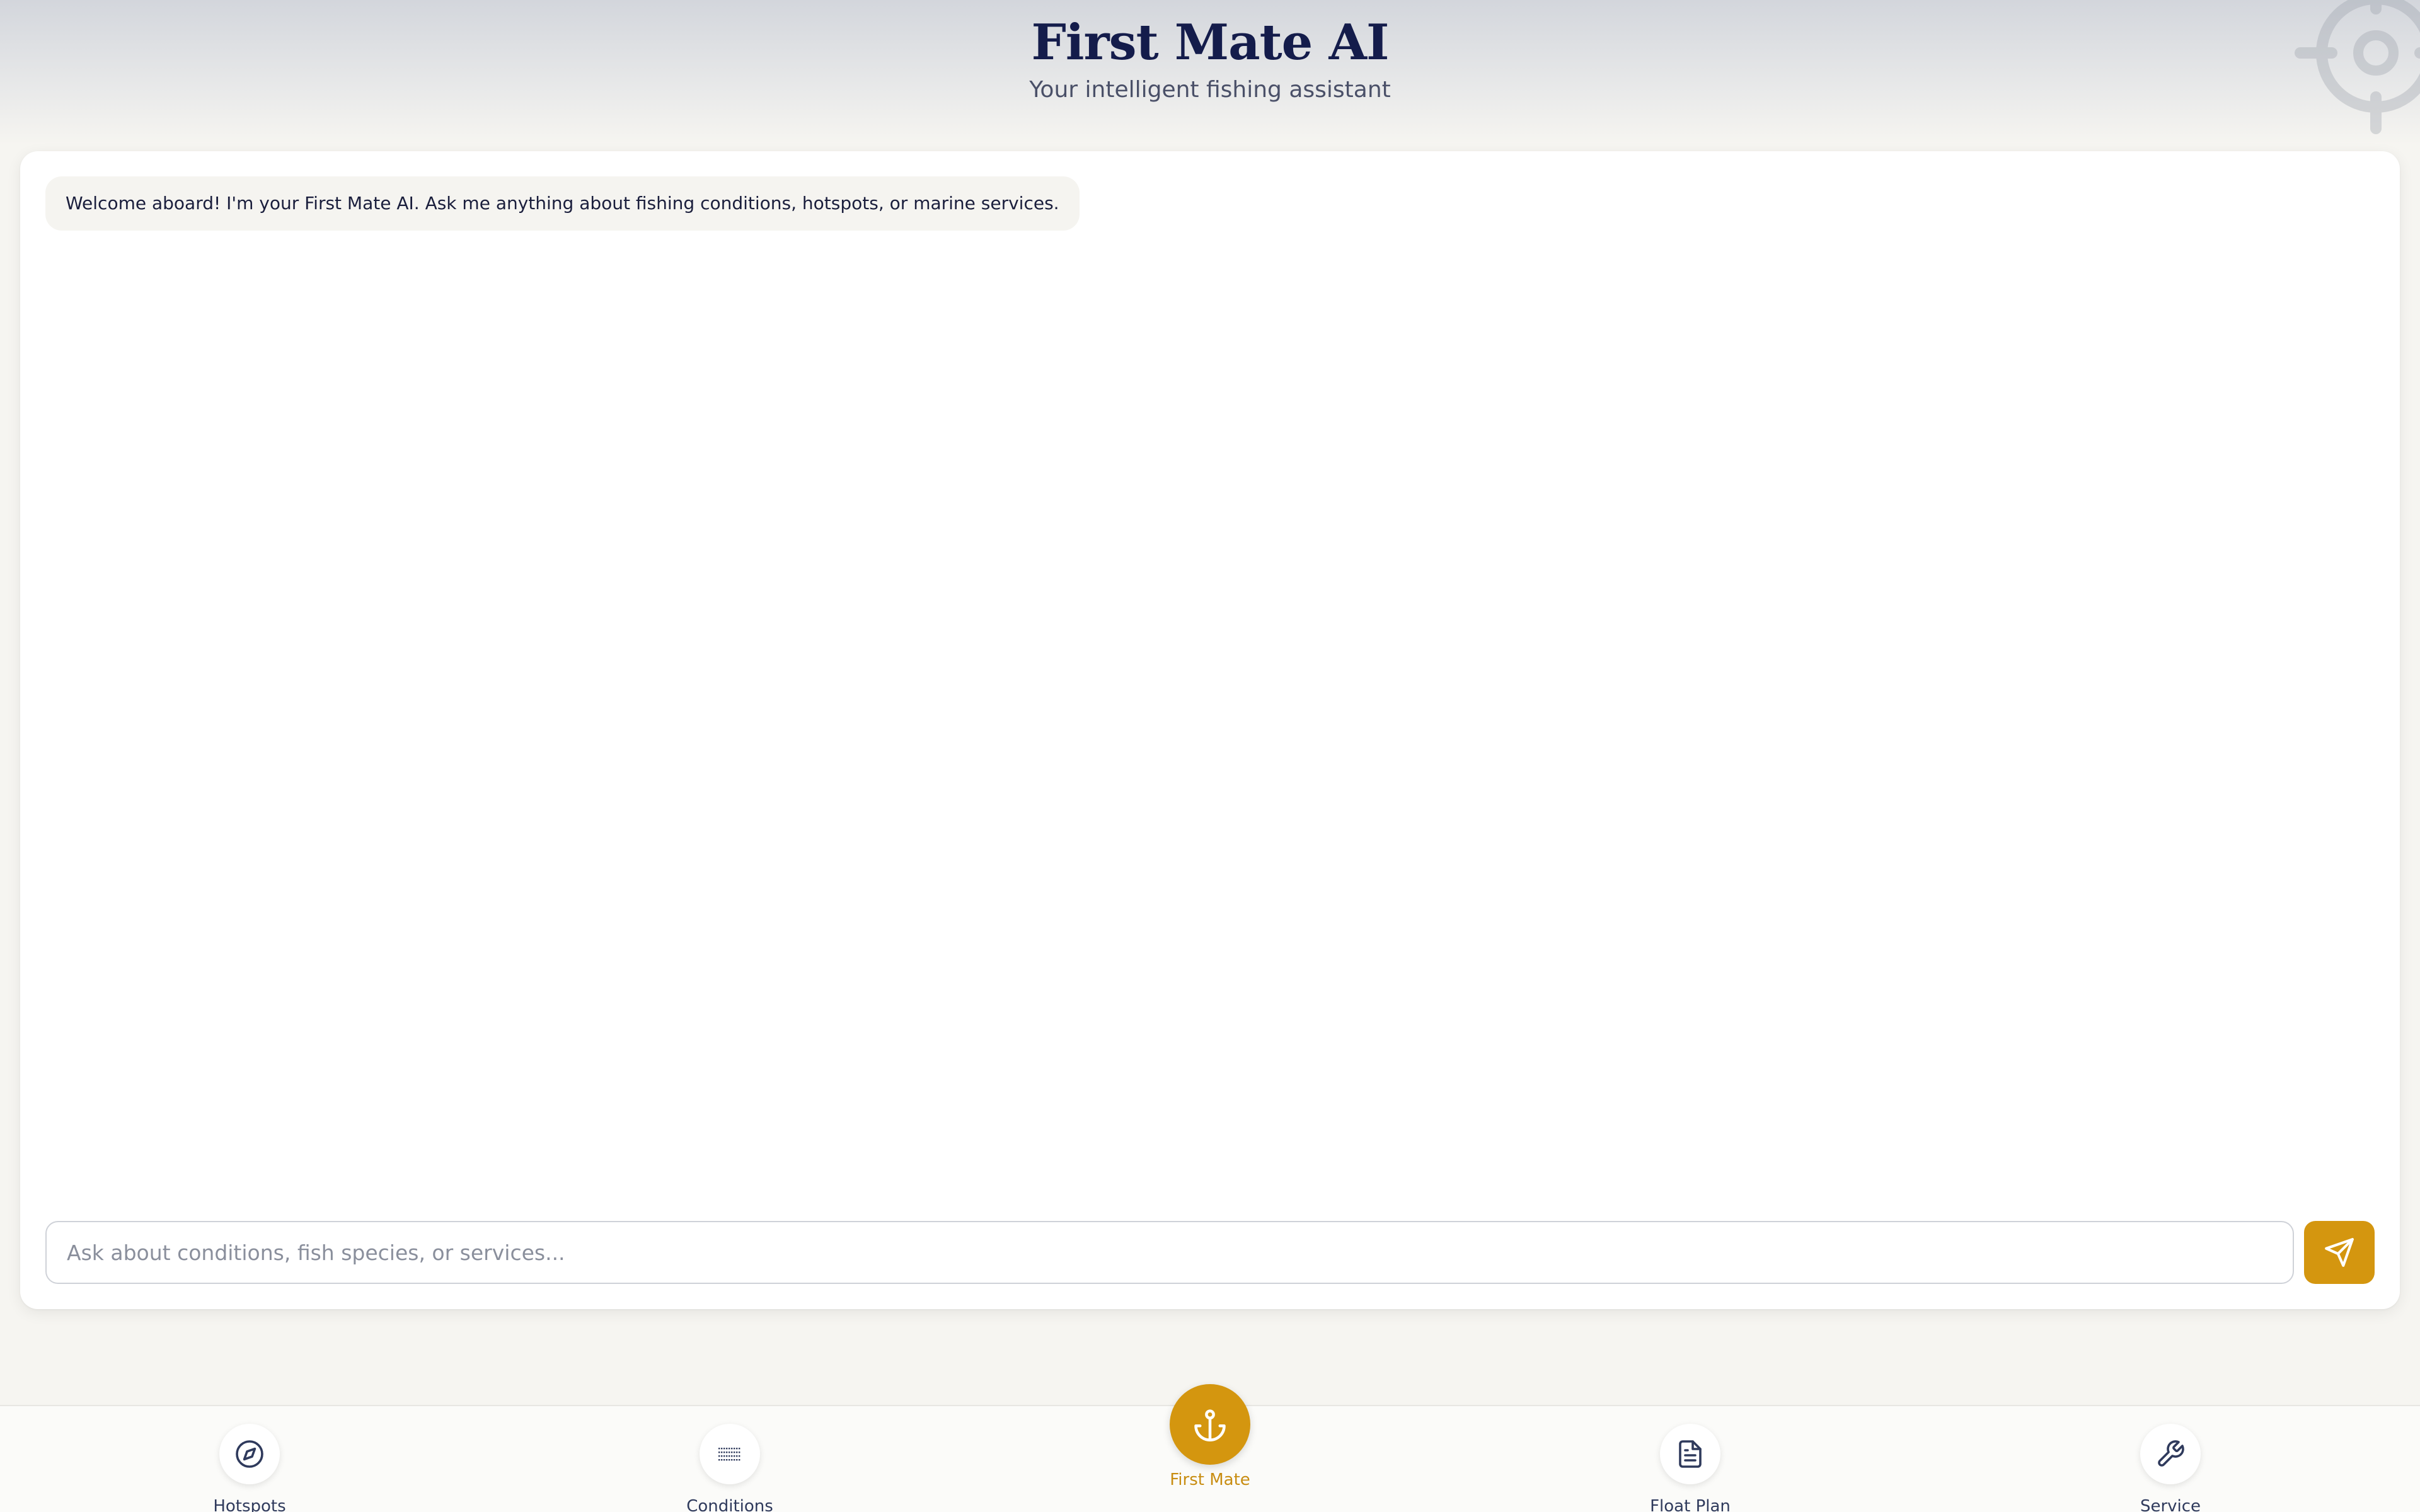 The width and height of the screenshot is (2420, 1512). I want to click on nav-item-conditions: Conditions, so click(730, 1468).